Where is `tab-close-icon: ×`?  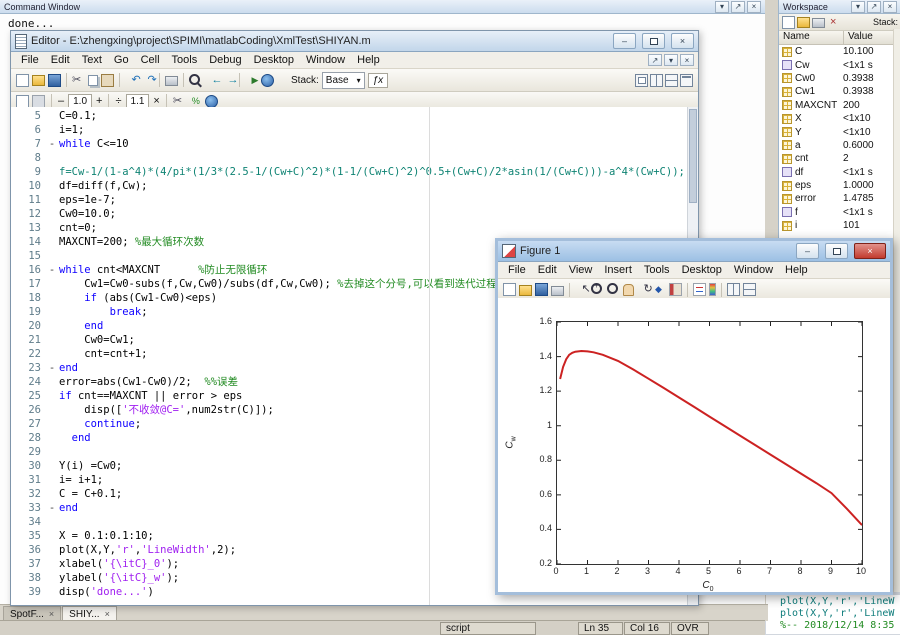 tab-close-icon: × is located at coordinates (107, 614).